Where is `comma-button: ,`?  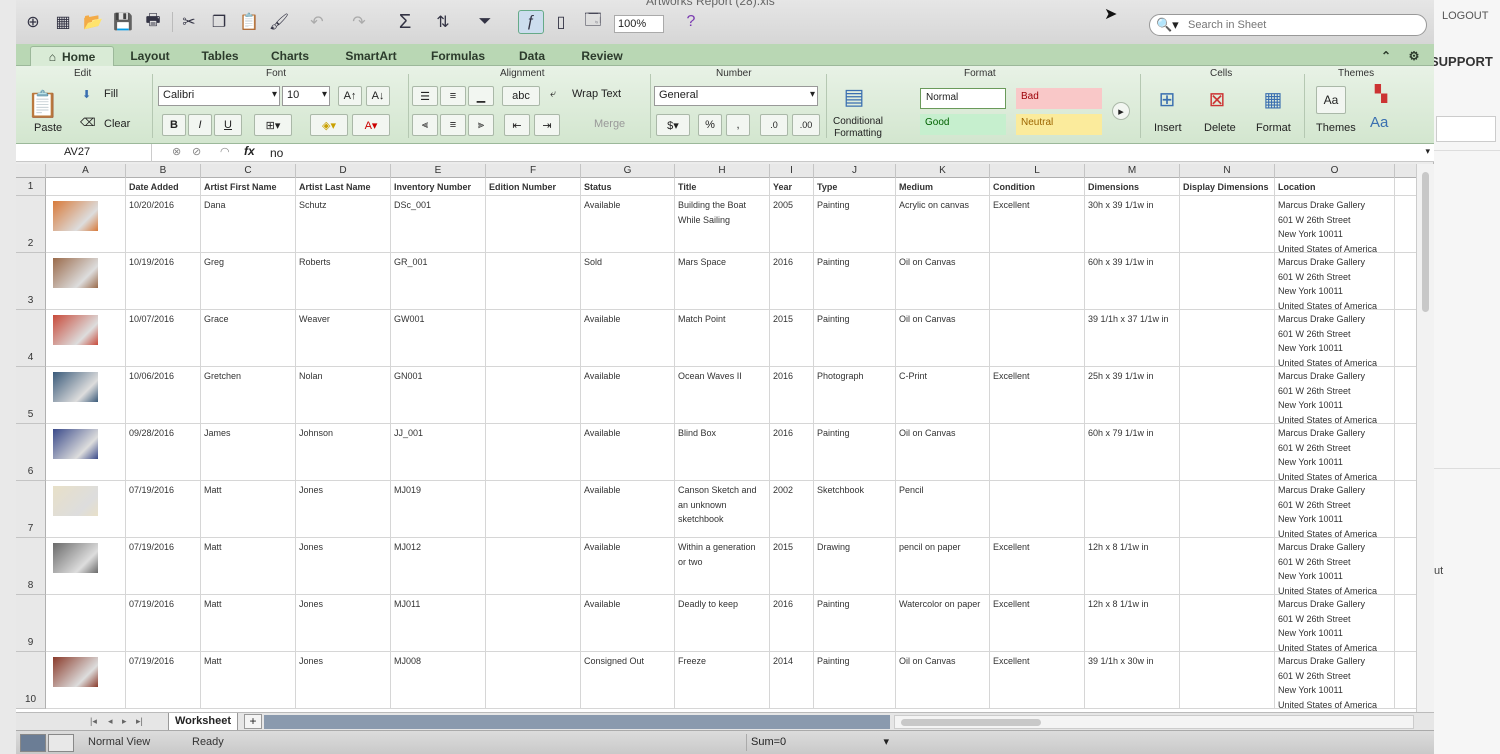 comma-button: , is located at coordinates (738, 125).